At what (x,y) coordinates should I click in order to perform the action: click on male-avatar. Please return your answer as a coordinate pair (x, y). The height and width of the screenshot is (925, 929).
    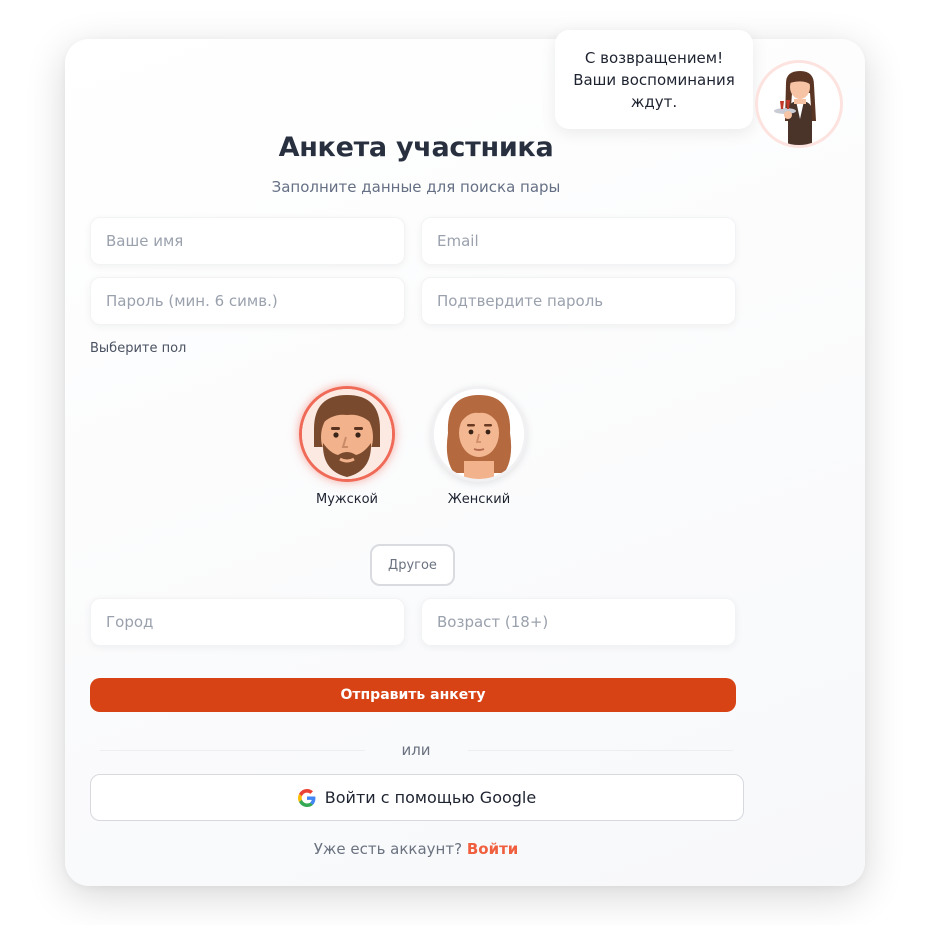
    Looking at the image, I should click on (347, 434).